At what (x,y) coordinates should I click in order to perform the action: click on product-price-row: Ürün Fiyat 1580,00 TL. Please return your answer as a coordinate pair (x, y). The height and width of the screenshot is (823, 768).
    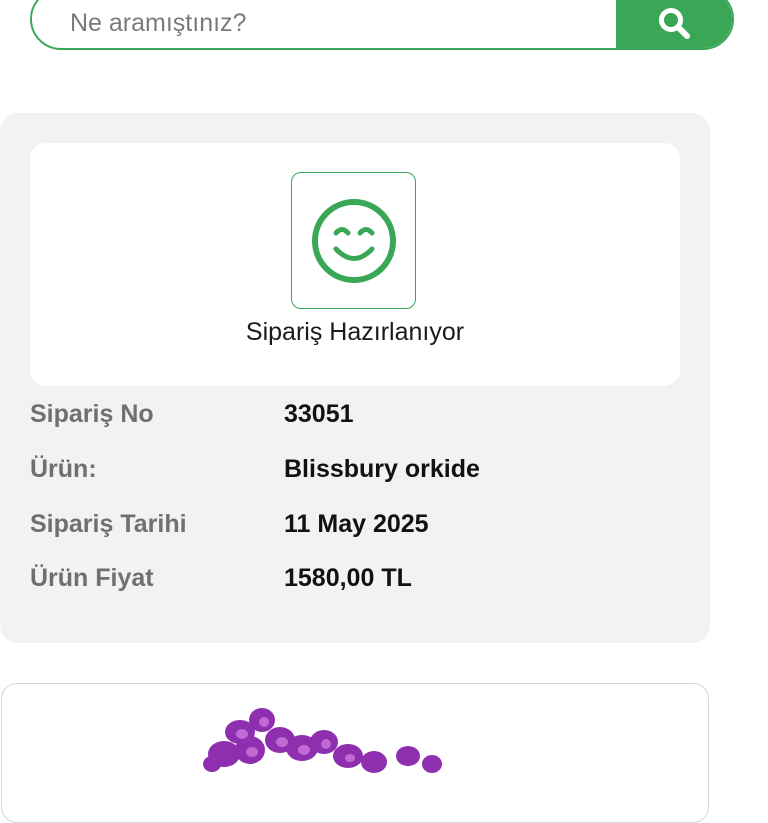
    Looking at the image, I should click on (355, 581).